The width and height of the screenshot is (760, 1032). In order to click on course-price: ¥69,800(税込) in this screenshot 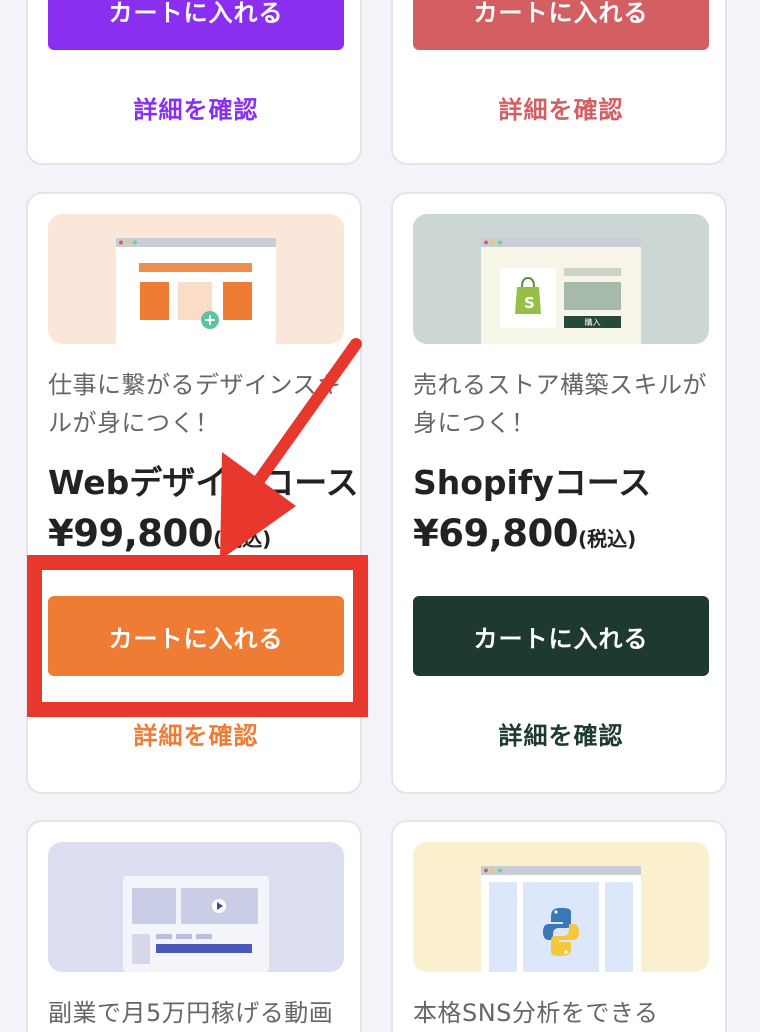, I will do `click(524, 533)`.